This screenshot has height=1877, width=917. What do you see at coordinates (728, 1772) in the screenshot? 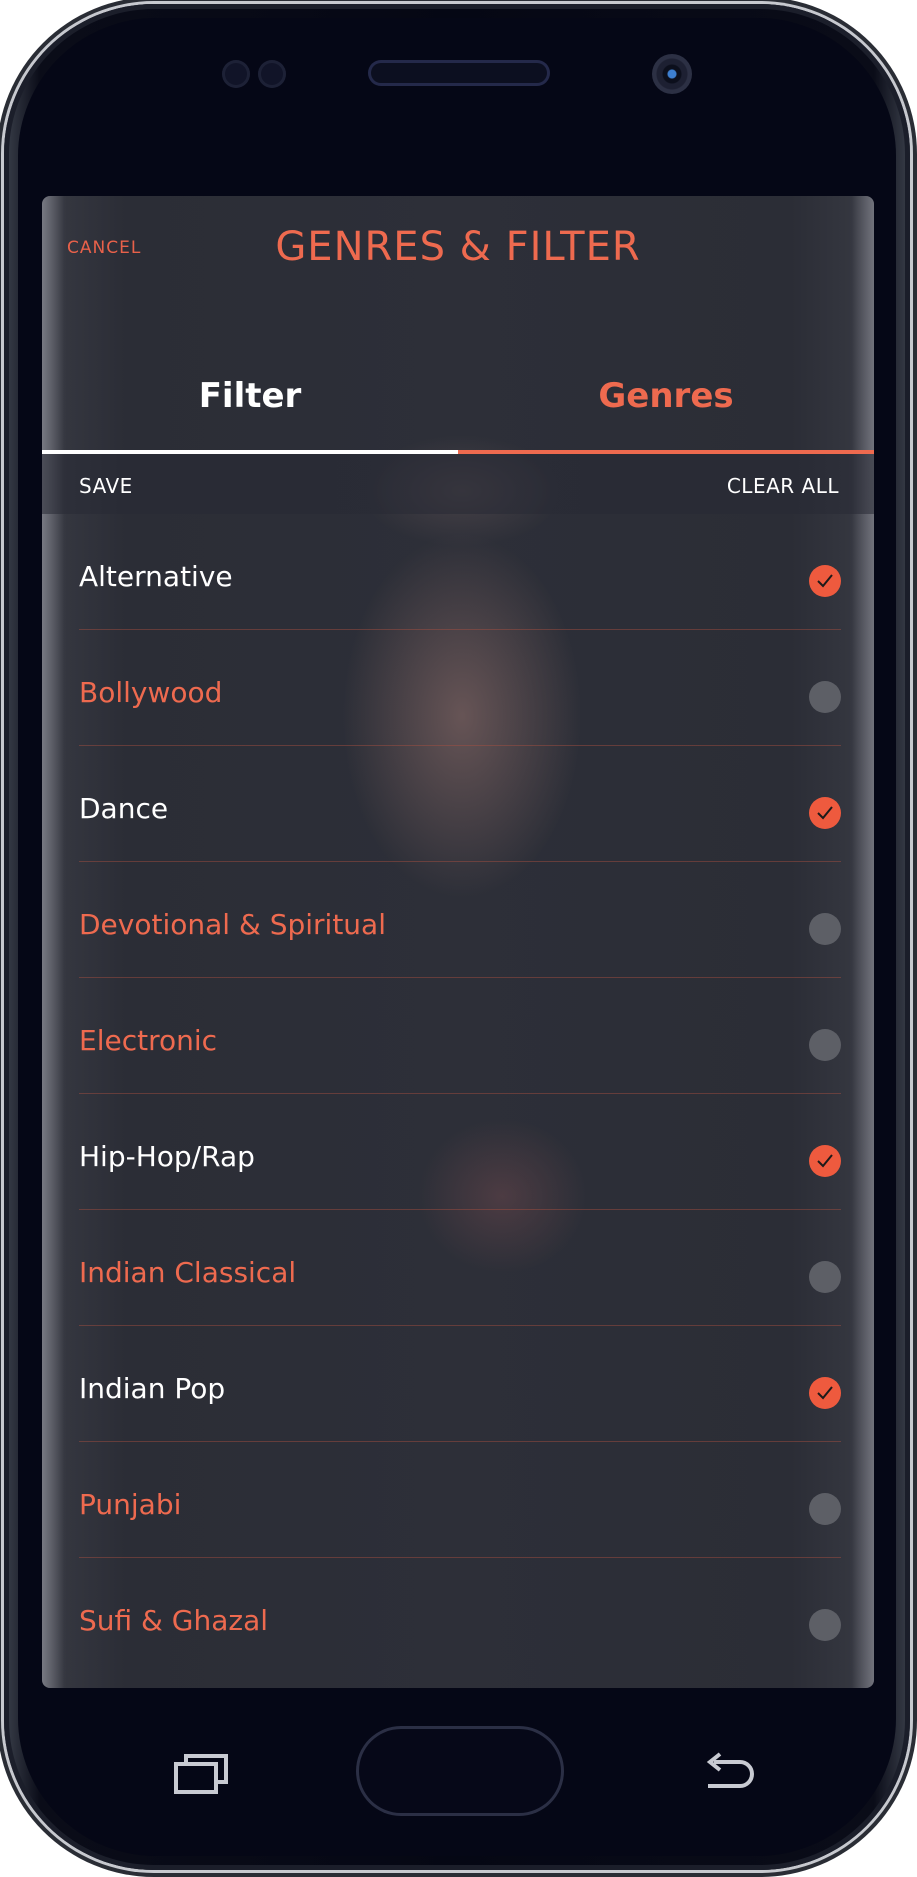
I see `back-arrow-icon` at bounding box center [728, 1772].